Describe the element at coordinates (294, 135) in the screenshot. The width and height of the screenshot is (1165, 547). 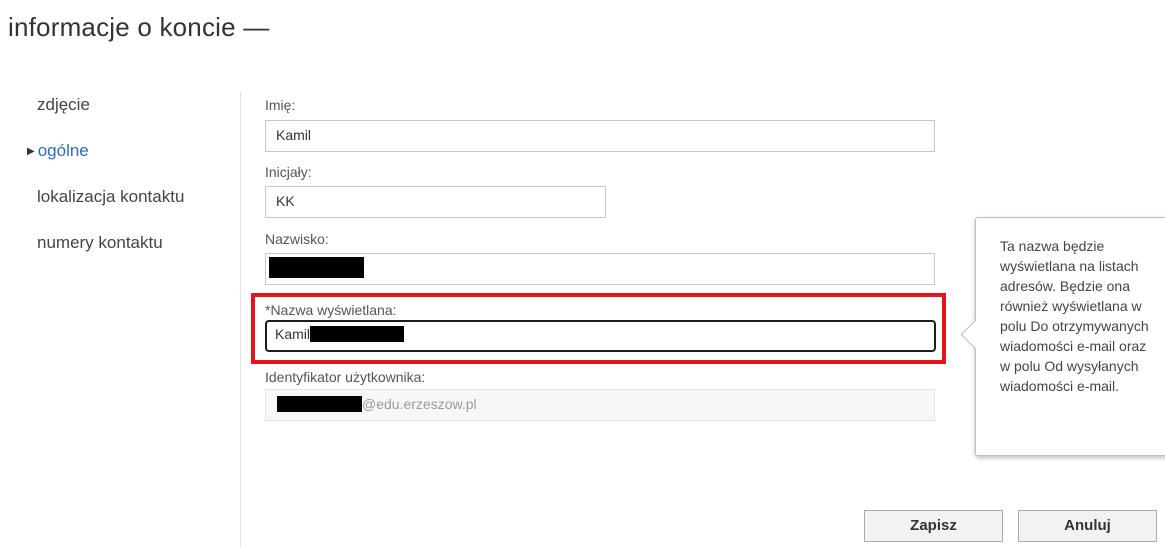
I see `first-name-value: Kamil` at that location.